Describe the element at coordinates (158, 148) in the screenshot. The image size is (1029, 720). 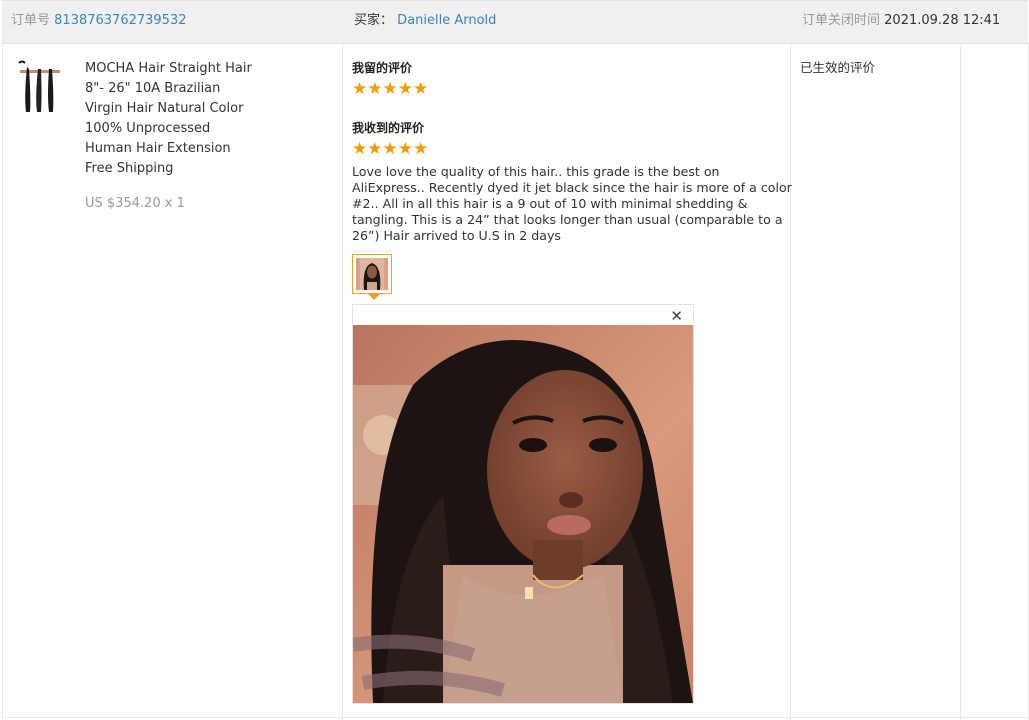
I see `product-title-line: Human Hair Extension` at that location.